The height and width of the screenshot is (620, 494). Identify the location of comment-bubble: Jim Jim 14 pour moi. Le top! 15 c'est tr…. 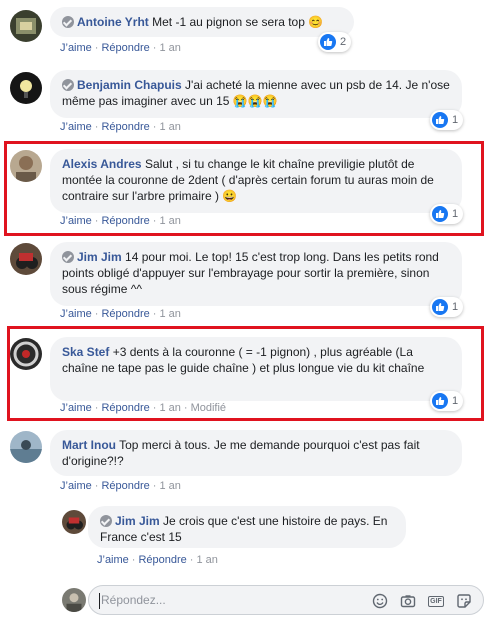
(256, 274).